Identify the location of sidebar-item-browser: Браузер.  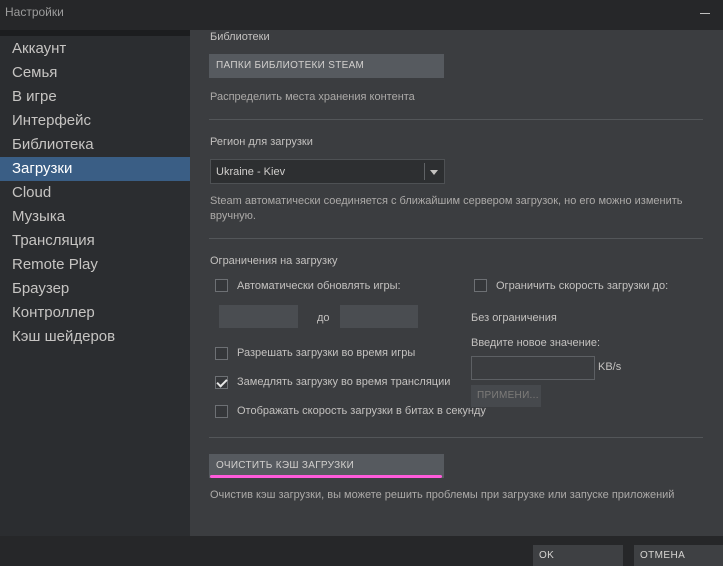
(95, 289).